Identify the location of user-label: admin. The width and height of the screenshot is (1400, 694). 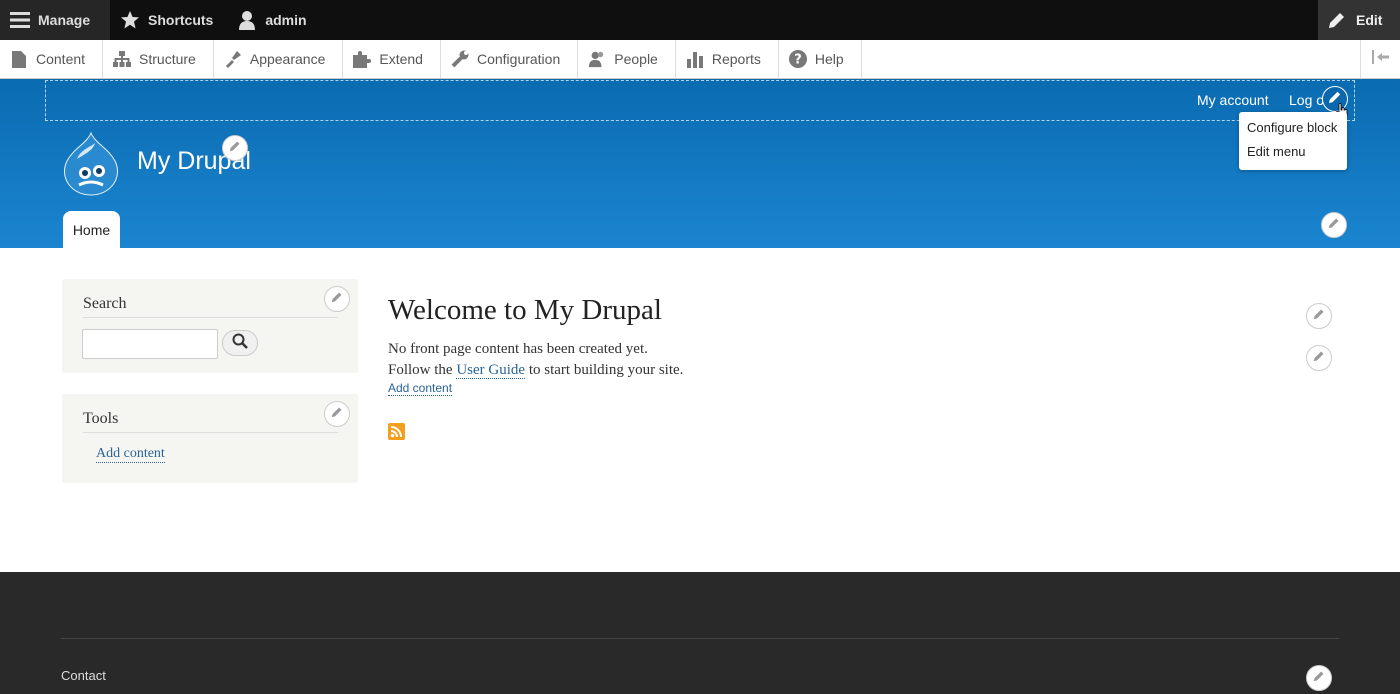
(286, 20).